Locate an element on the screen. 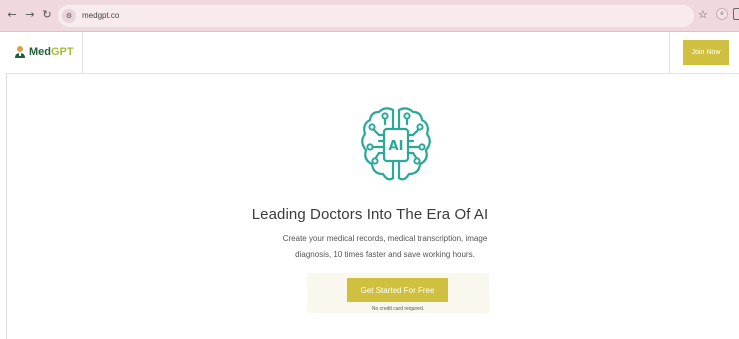 This screenshot has width=739, height=339. site-info-icon: ⚙ is located at coordinates (69, 16).